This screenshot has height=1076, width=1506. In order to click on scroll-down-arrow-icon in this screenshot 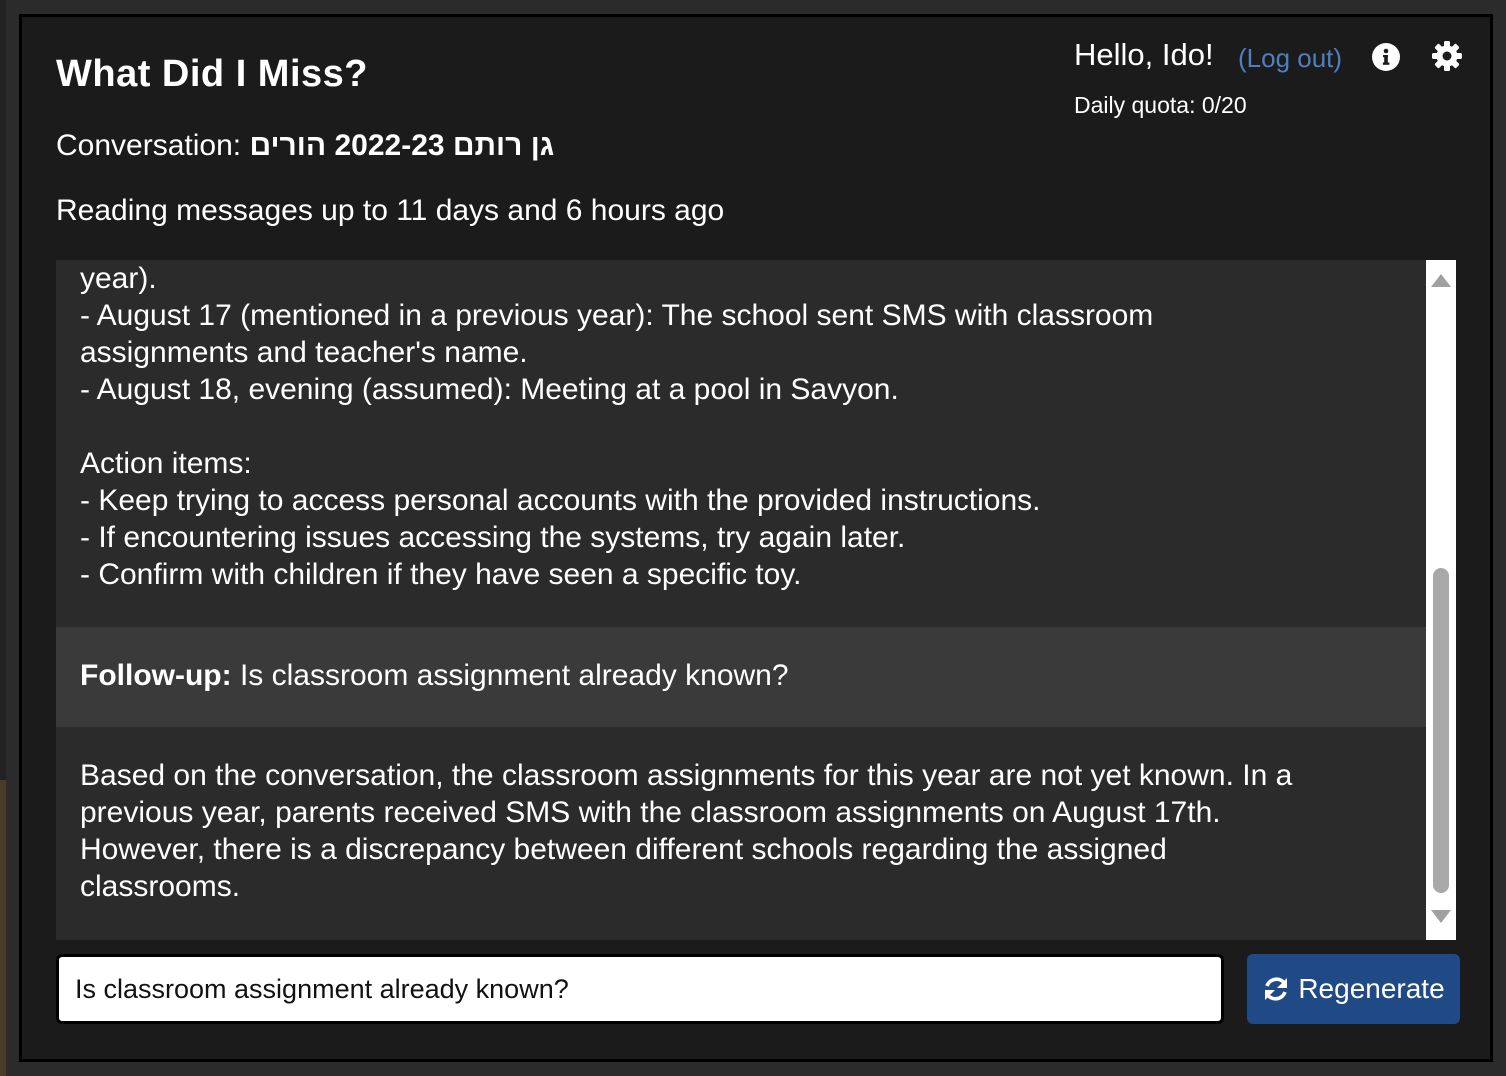, I will do `click(1441, 916)`.